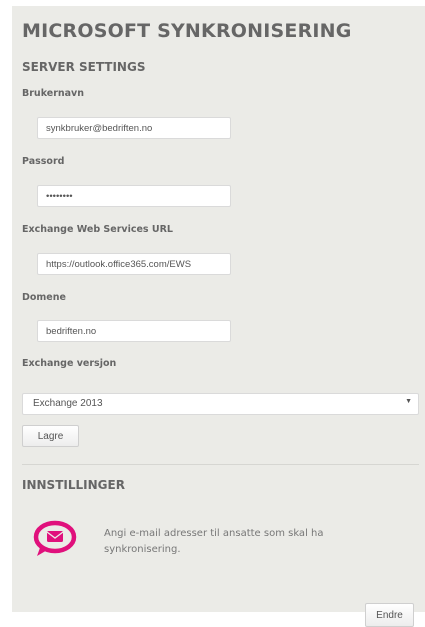 This screenshot has height=627, width=425. I want to click on exchange-version-label: Exchange versjon, so click(69, 363).